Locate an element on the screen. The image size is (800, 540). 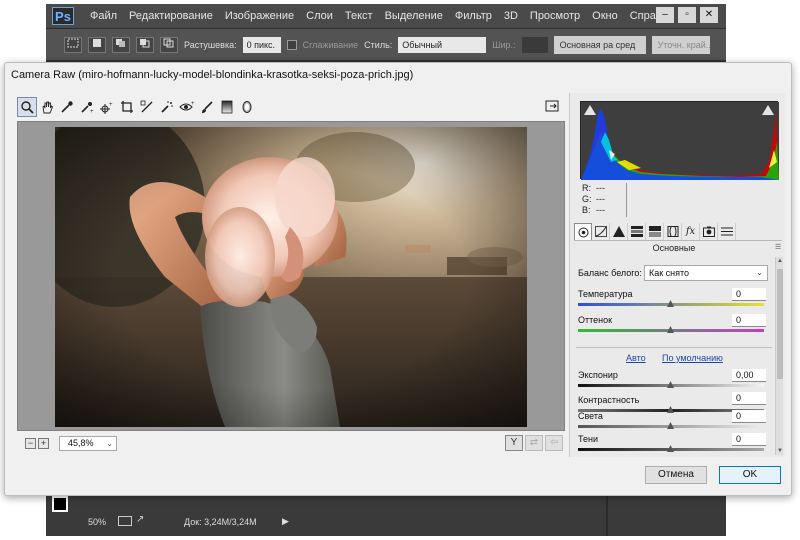
white-balance-tool-icon is located at coordinates (67, 107).